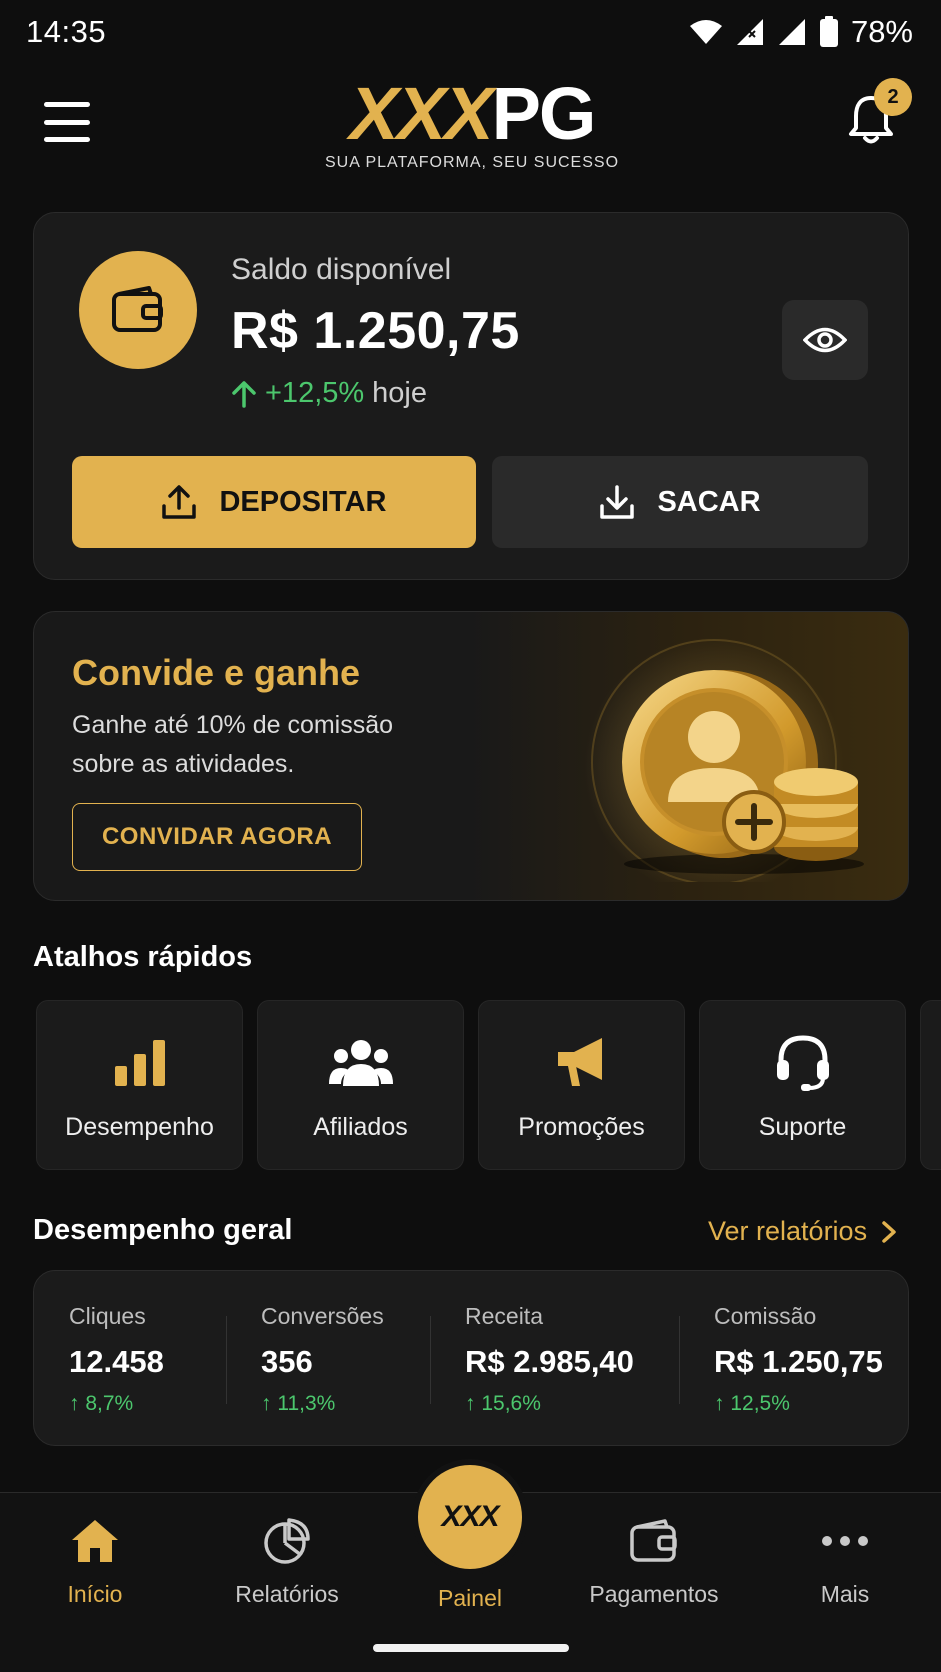 Image resolution: width=941 pixels, height=1672 pixels. I want to click on status-icons: 78%, so click(801, 32).